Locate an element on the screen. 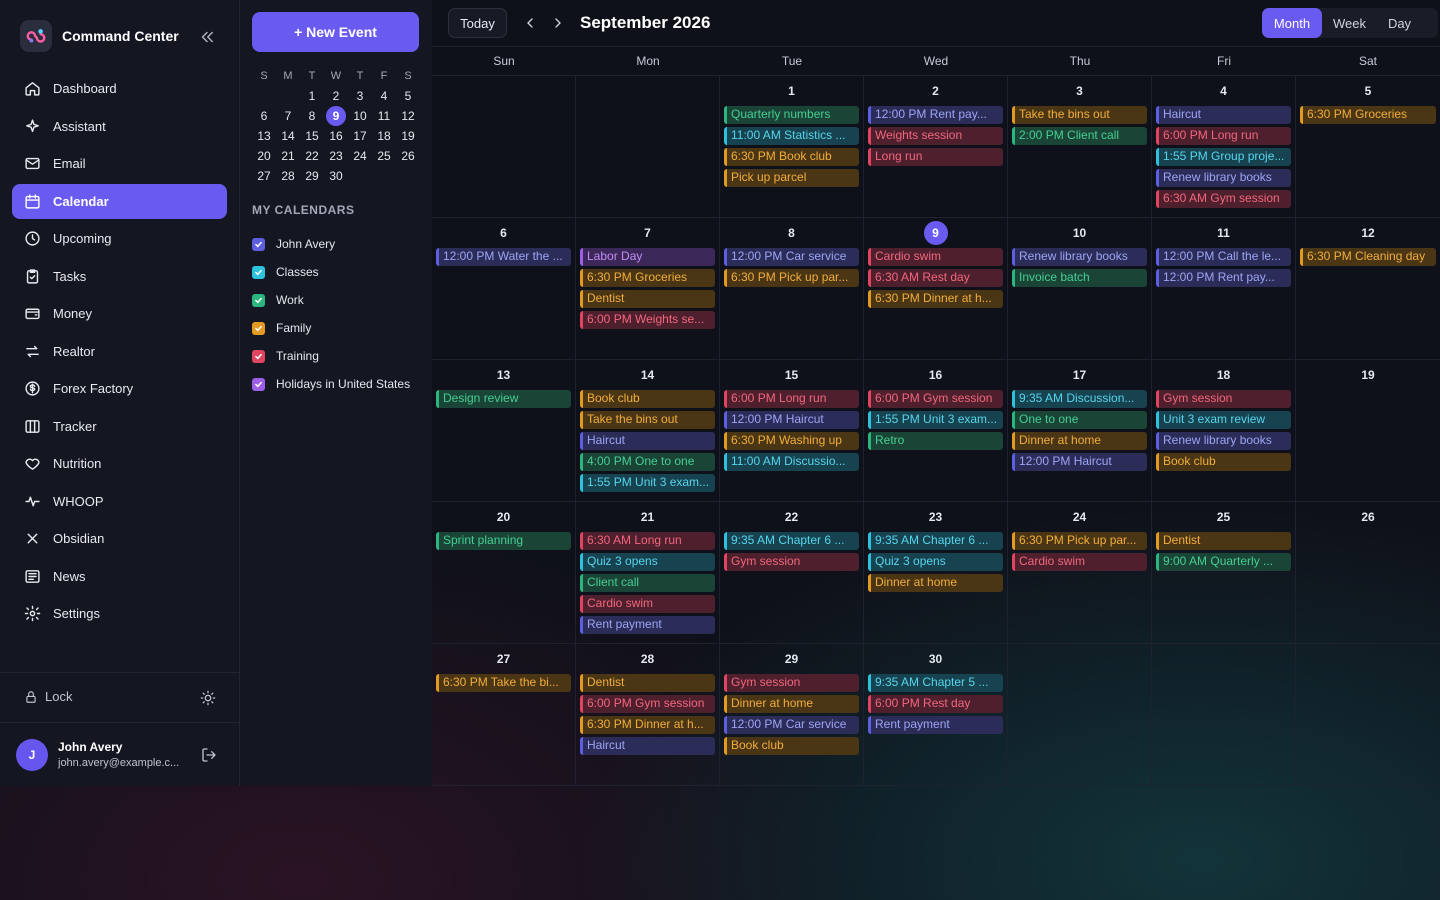 This screenshot has width=1440, height=900. event-chip: Dentist is located at coordinates (647, 299).